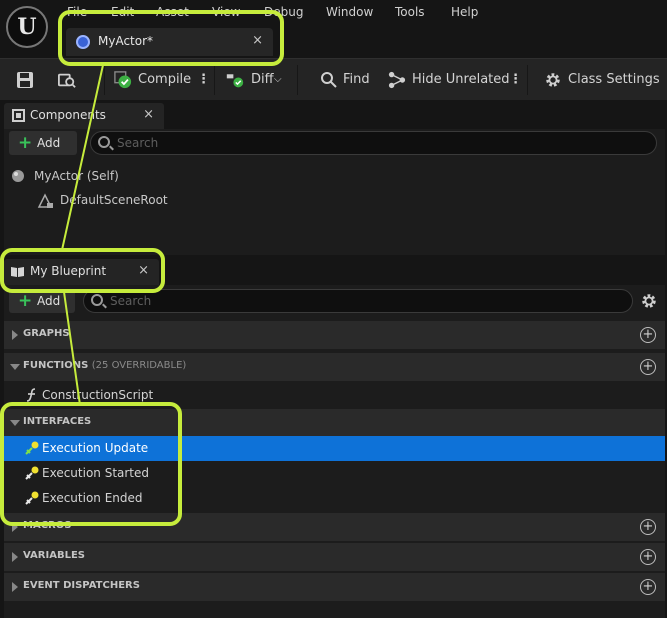 The width and height of the screenshot is (667, 618). What do you see at coordinates (349, 12) in the screenshot?
I see `menu-window: Window` at bounding box center [349, 12].